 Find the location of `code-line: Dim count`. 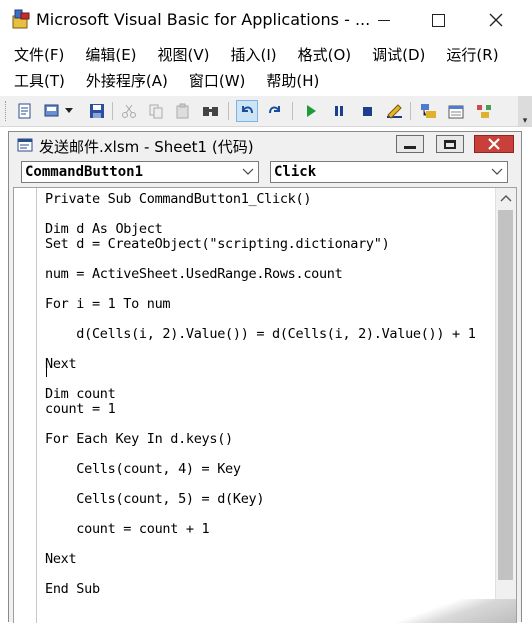

code-line: Dim count is located at coordinates (260, 394).